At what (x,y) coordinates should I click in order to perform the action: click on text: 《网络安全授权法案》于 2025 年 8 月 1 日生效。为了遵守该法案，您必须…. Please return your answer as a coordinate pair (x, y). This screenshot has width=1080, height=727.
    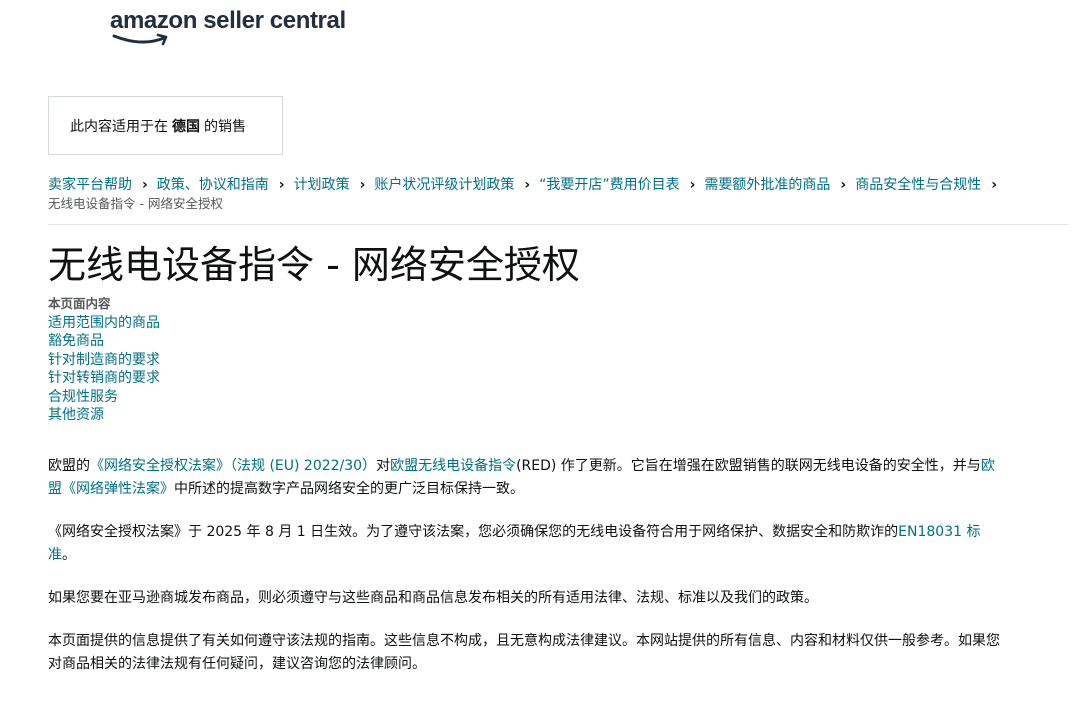
    Looking at the image, I should click on (473, 532).